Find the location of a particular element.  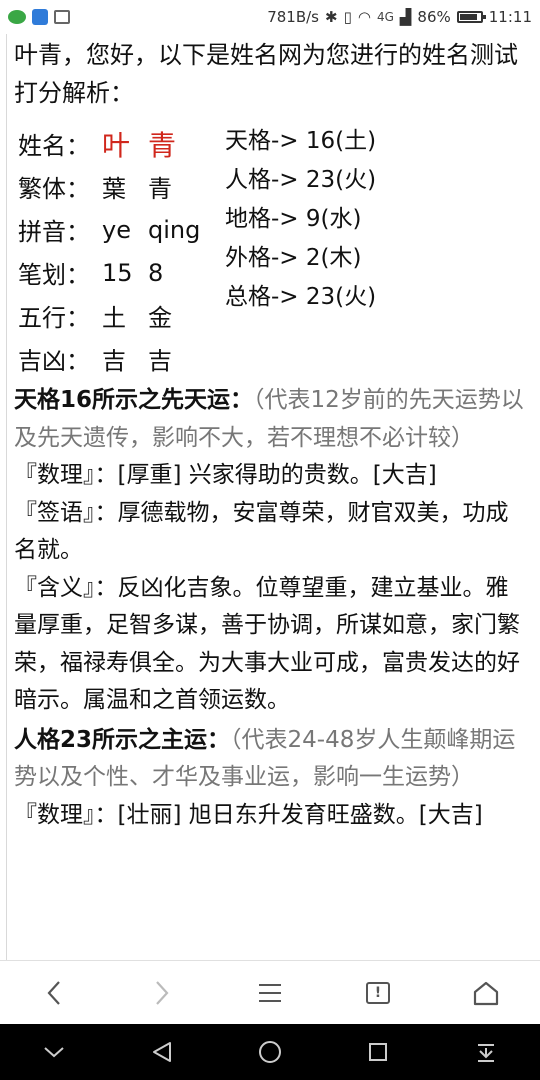

waige-value: 外格-> 2(木) is located at coordinates (293, 258).